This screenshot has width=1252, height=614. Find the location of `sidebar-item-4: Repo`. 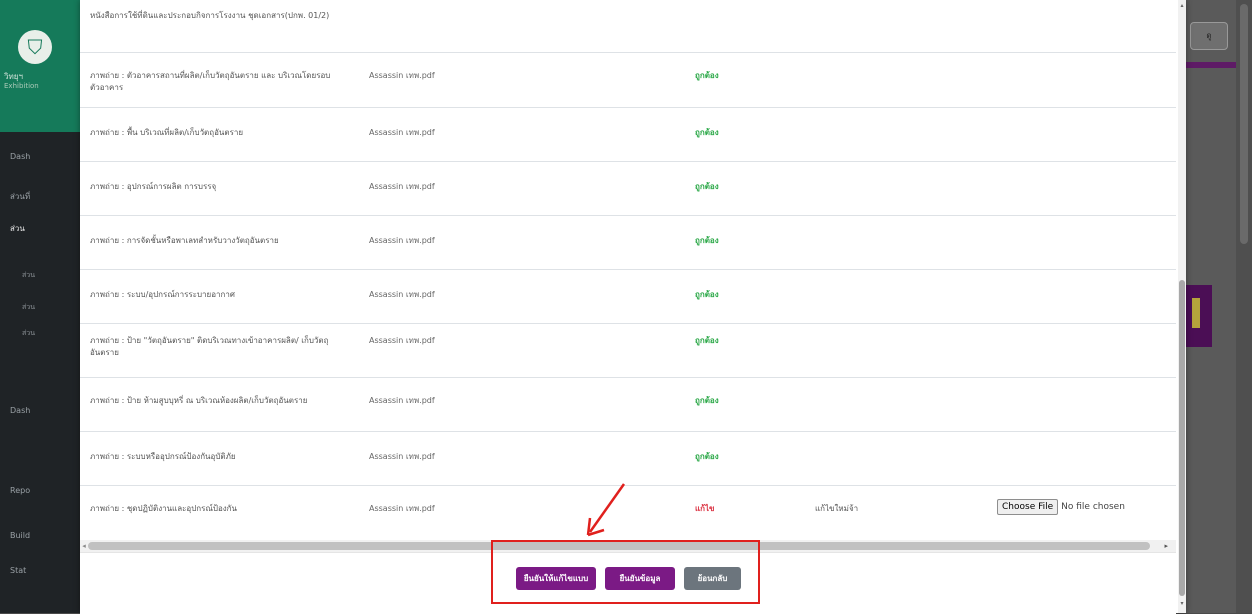

sidebar-item-4: Repo is located at coordinates (40, 491).